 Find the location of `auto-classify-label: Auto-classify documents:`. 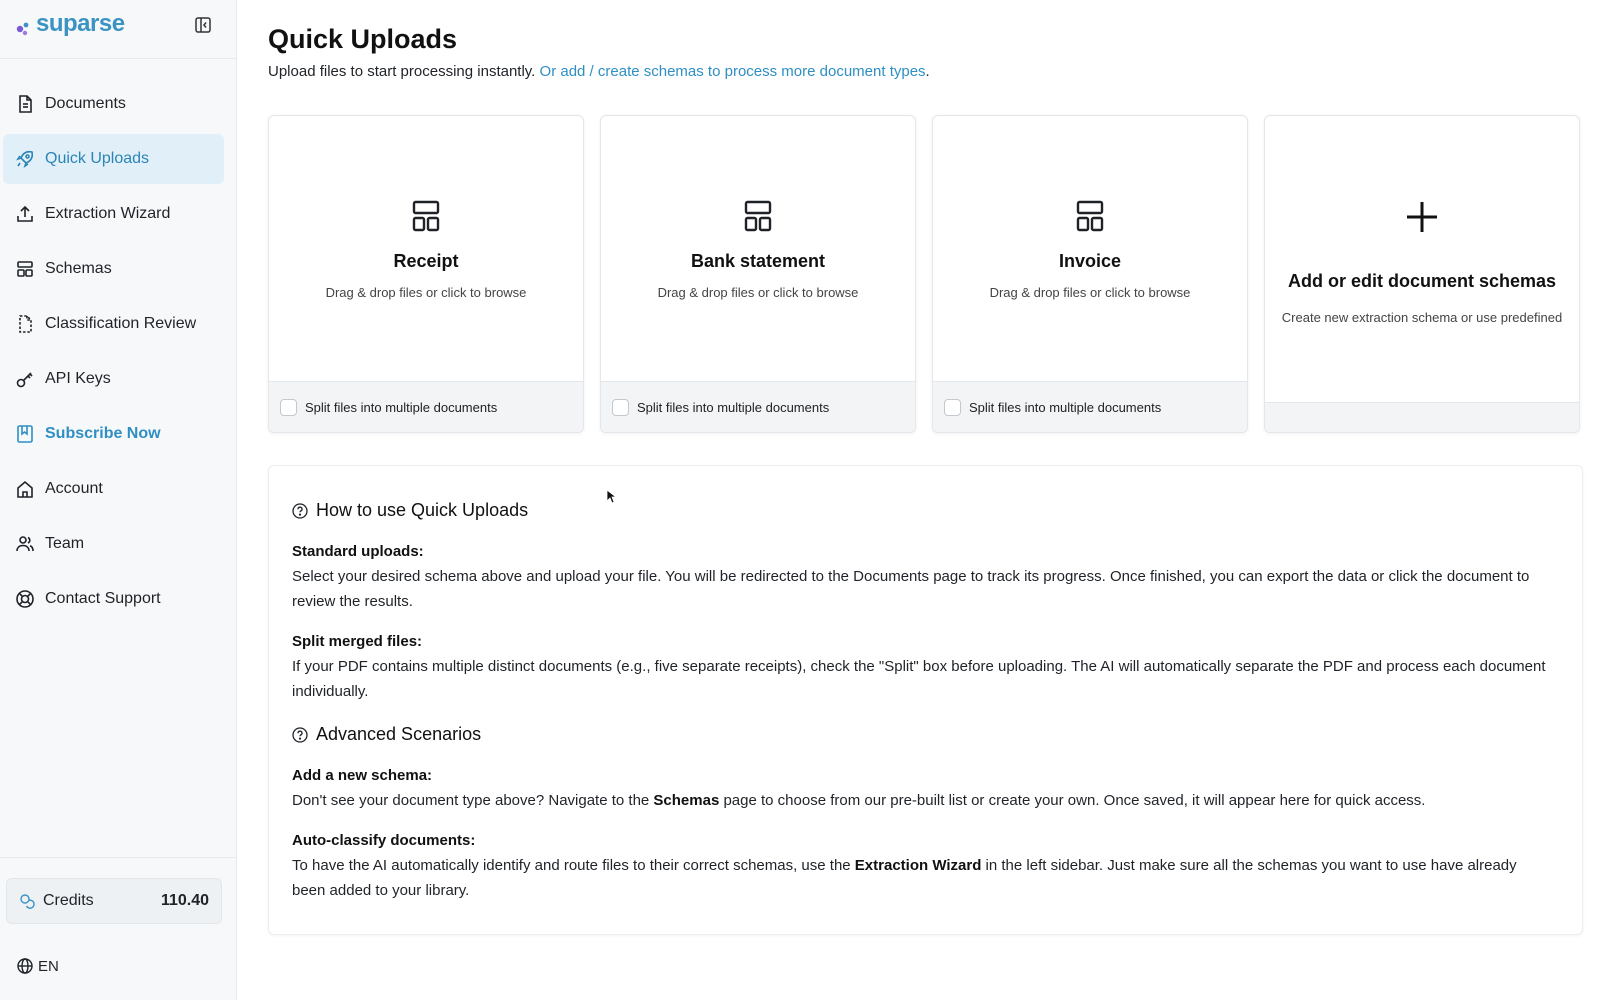

auto-classify-label: Auto-classify documents: is located at coordinates (384, 840).